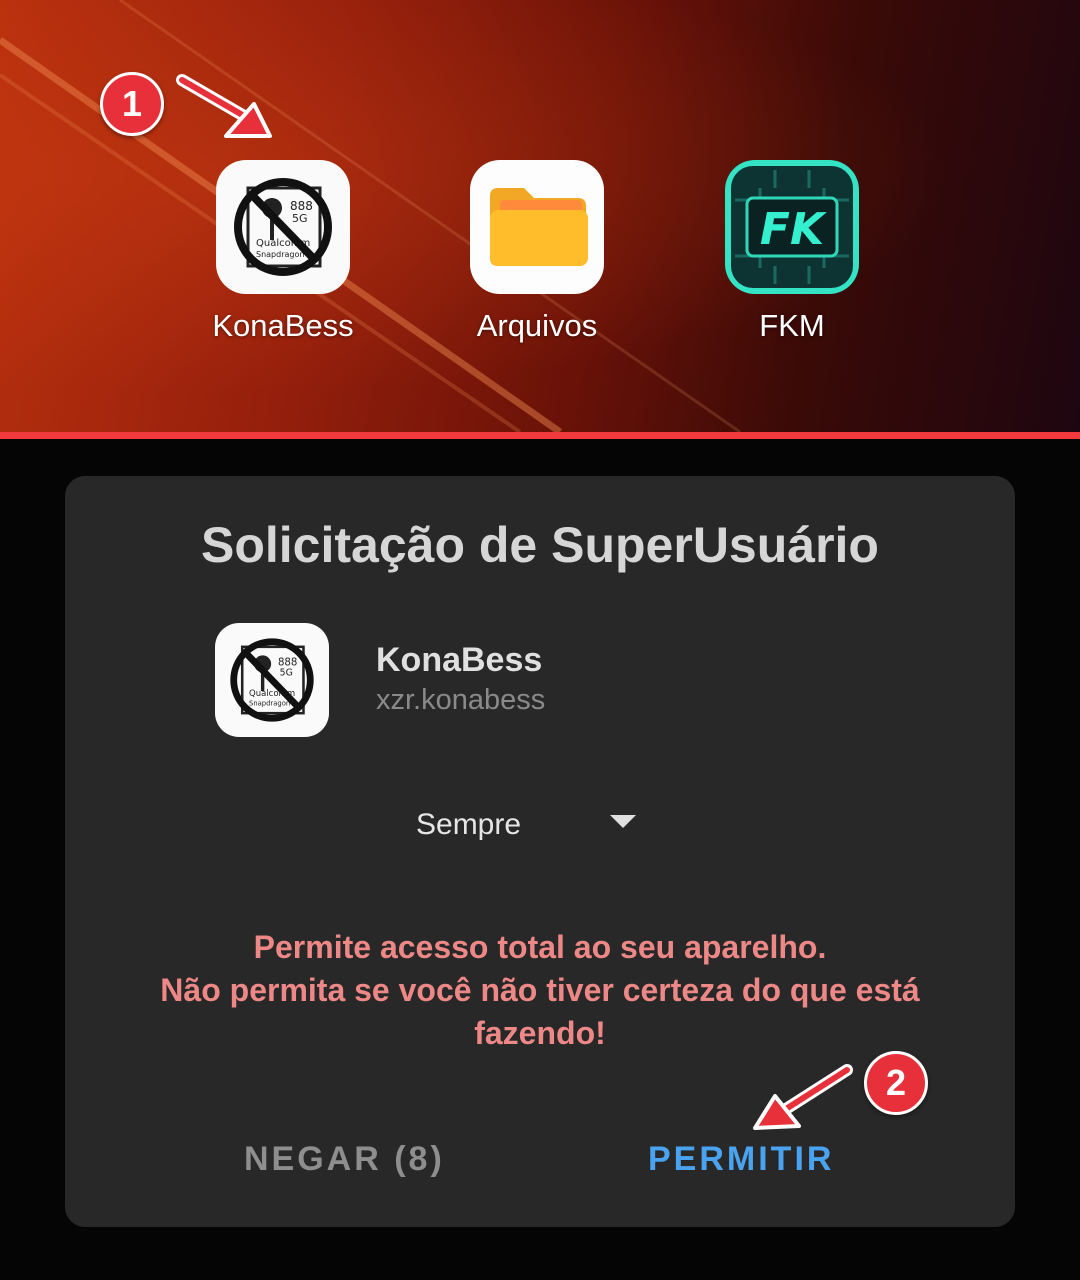 This screenshot has width=1080, height=1280. I want to click on step-1-arrow-icon, so click(224, 106).